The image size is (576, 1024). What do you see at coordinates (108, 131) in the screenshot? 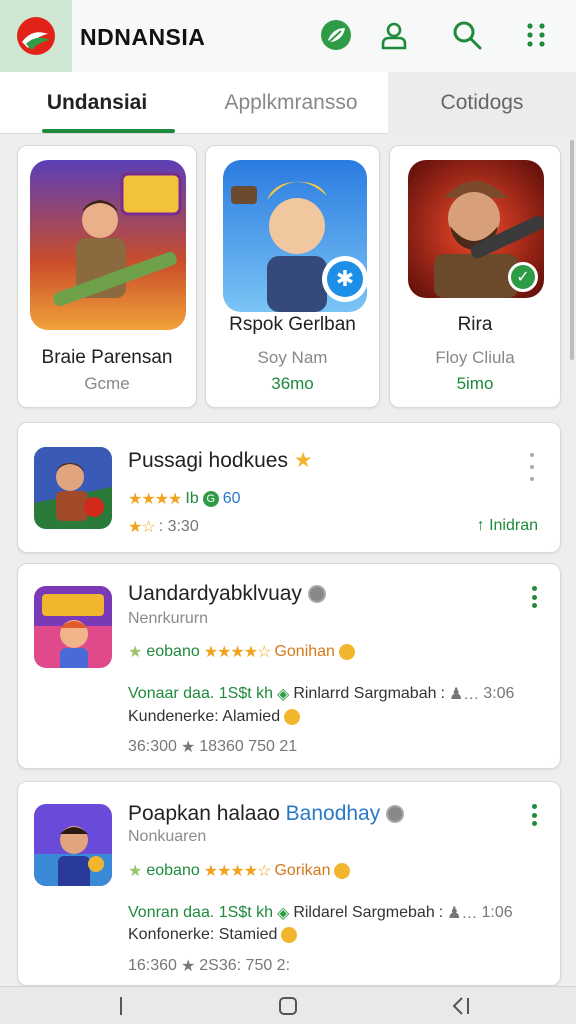
I see `active-tab-indicator` at bounding box center [108, 131].